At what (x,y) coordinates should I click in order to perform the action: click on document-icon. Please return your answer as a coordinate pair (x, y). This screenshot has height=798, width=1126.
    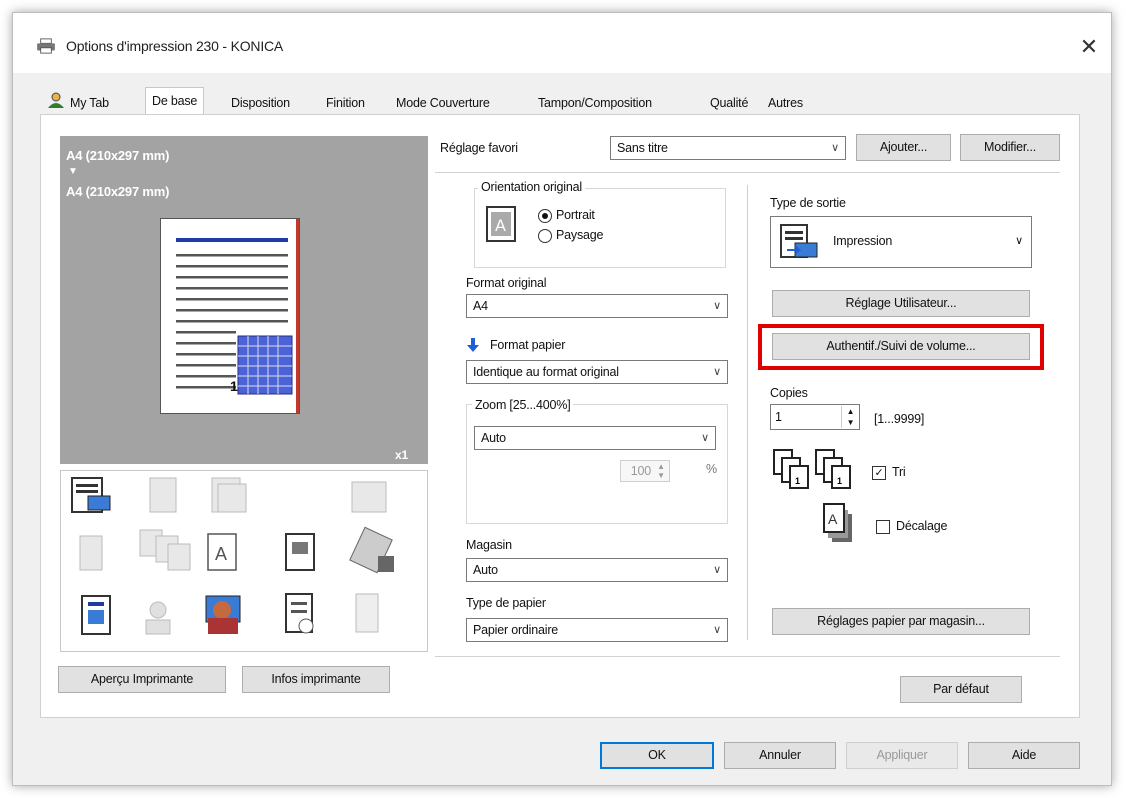
    Looking at the image, I should click on (299, 613).